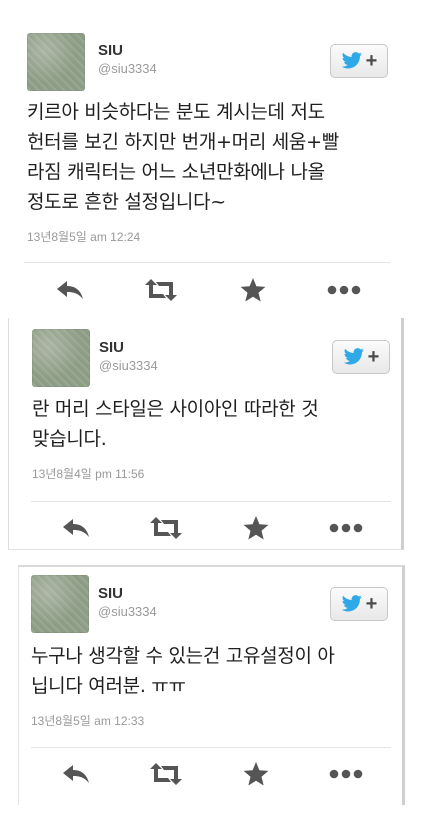 The width and height of the screenshot is (423, 816). I want to click on tweet-timestamp: 13년8월4일 pm 11:56, so click(88, 473).